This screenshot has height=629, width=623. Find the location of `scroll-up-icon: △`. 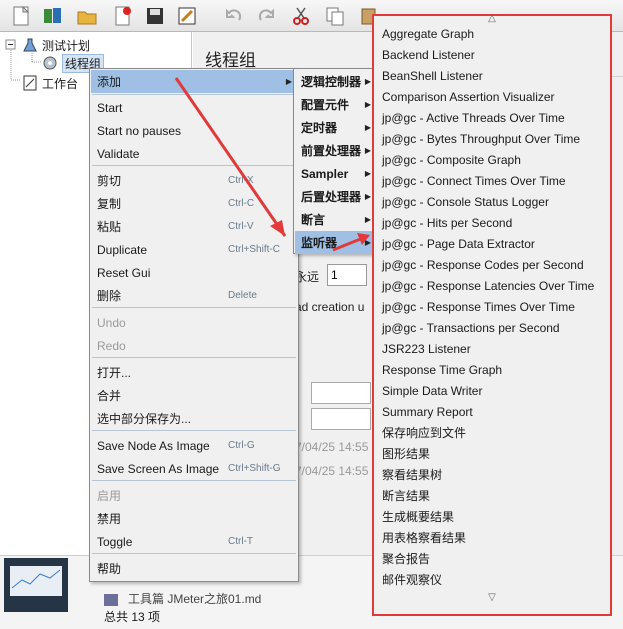

scroll-up-icon: △ is located at coordinates (492, 18).